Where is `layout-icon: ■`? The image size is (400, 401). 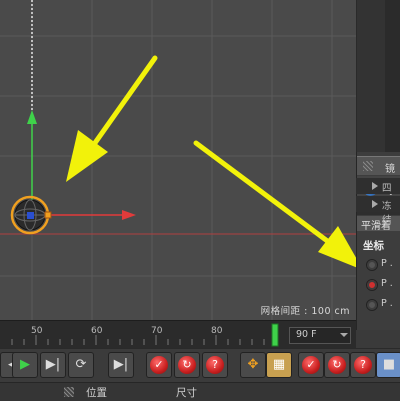
layout-icon: ■ is located at coordinates (389, 364).